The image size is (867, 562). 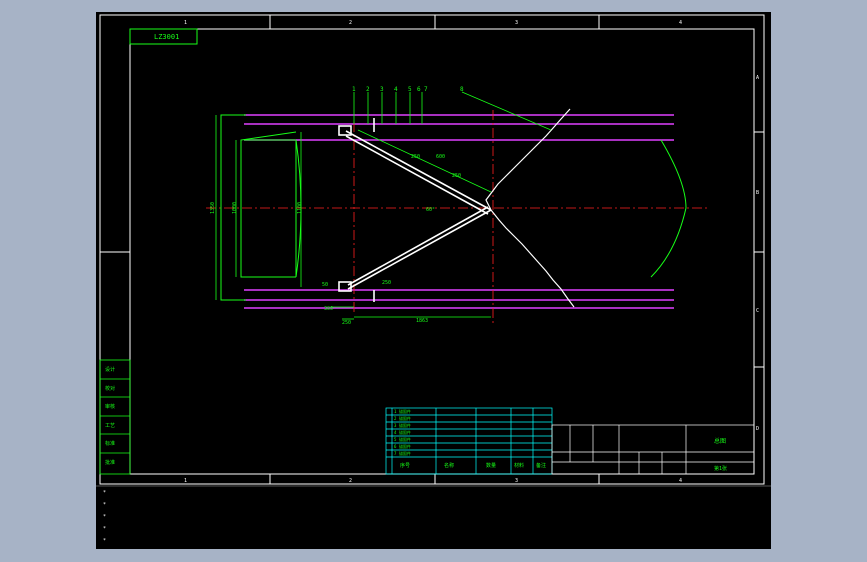 I want to click on dim-left-a: 50, so click(x=325, y=285).